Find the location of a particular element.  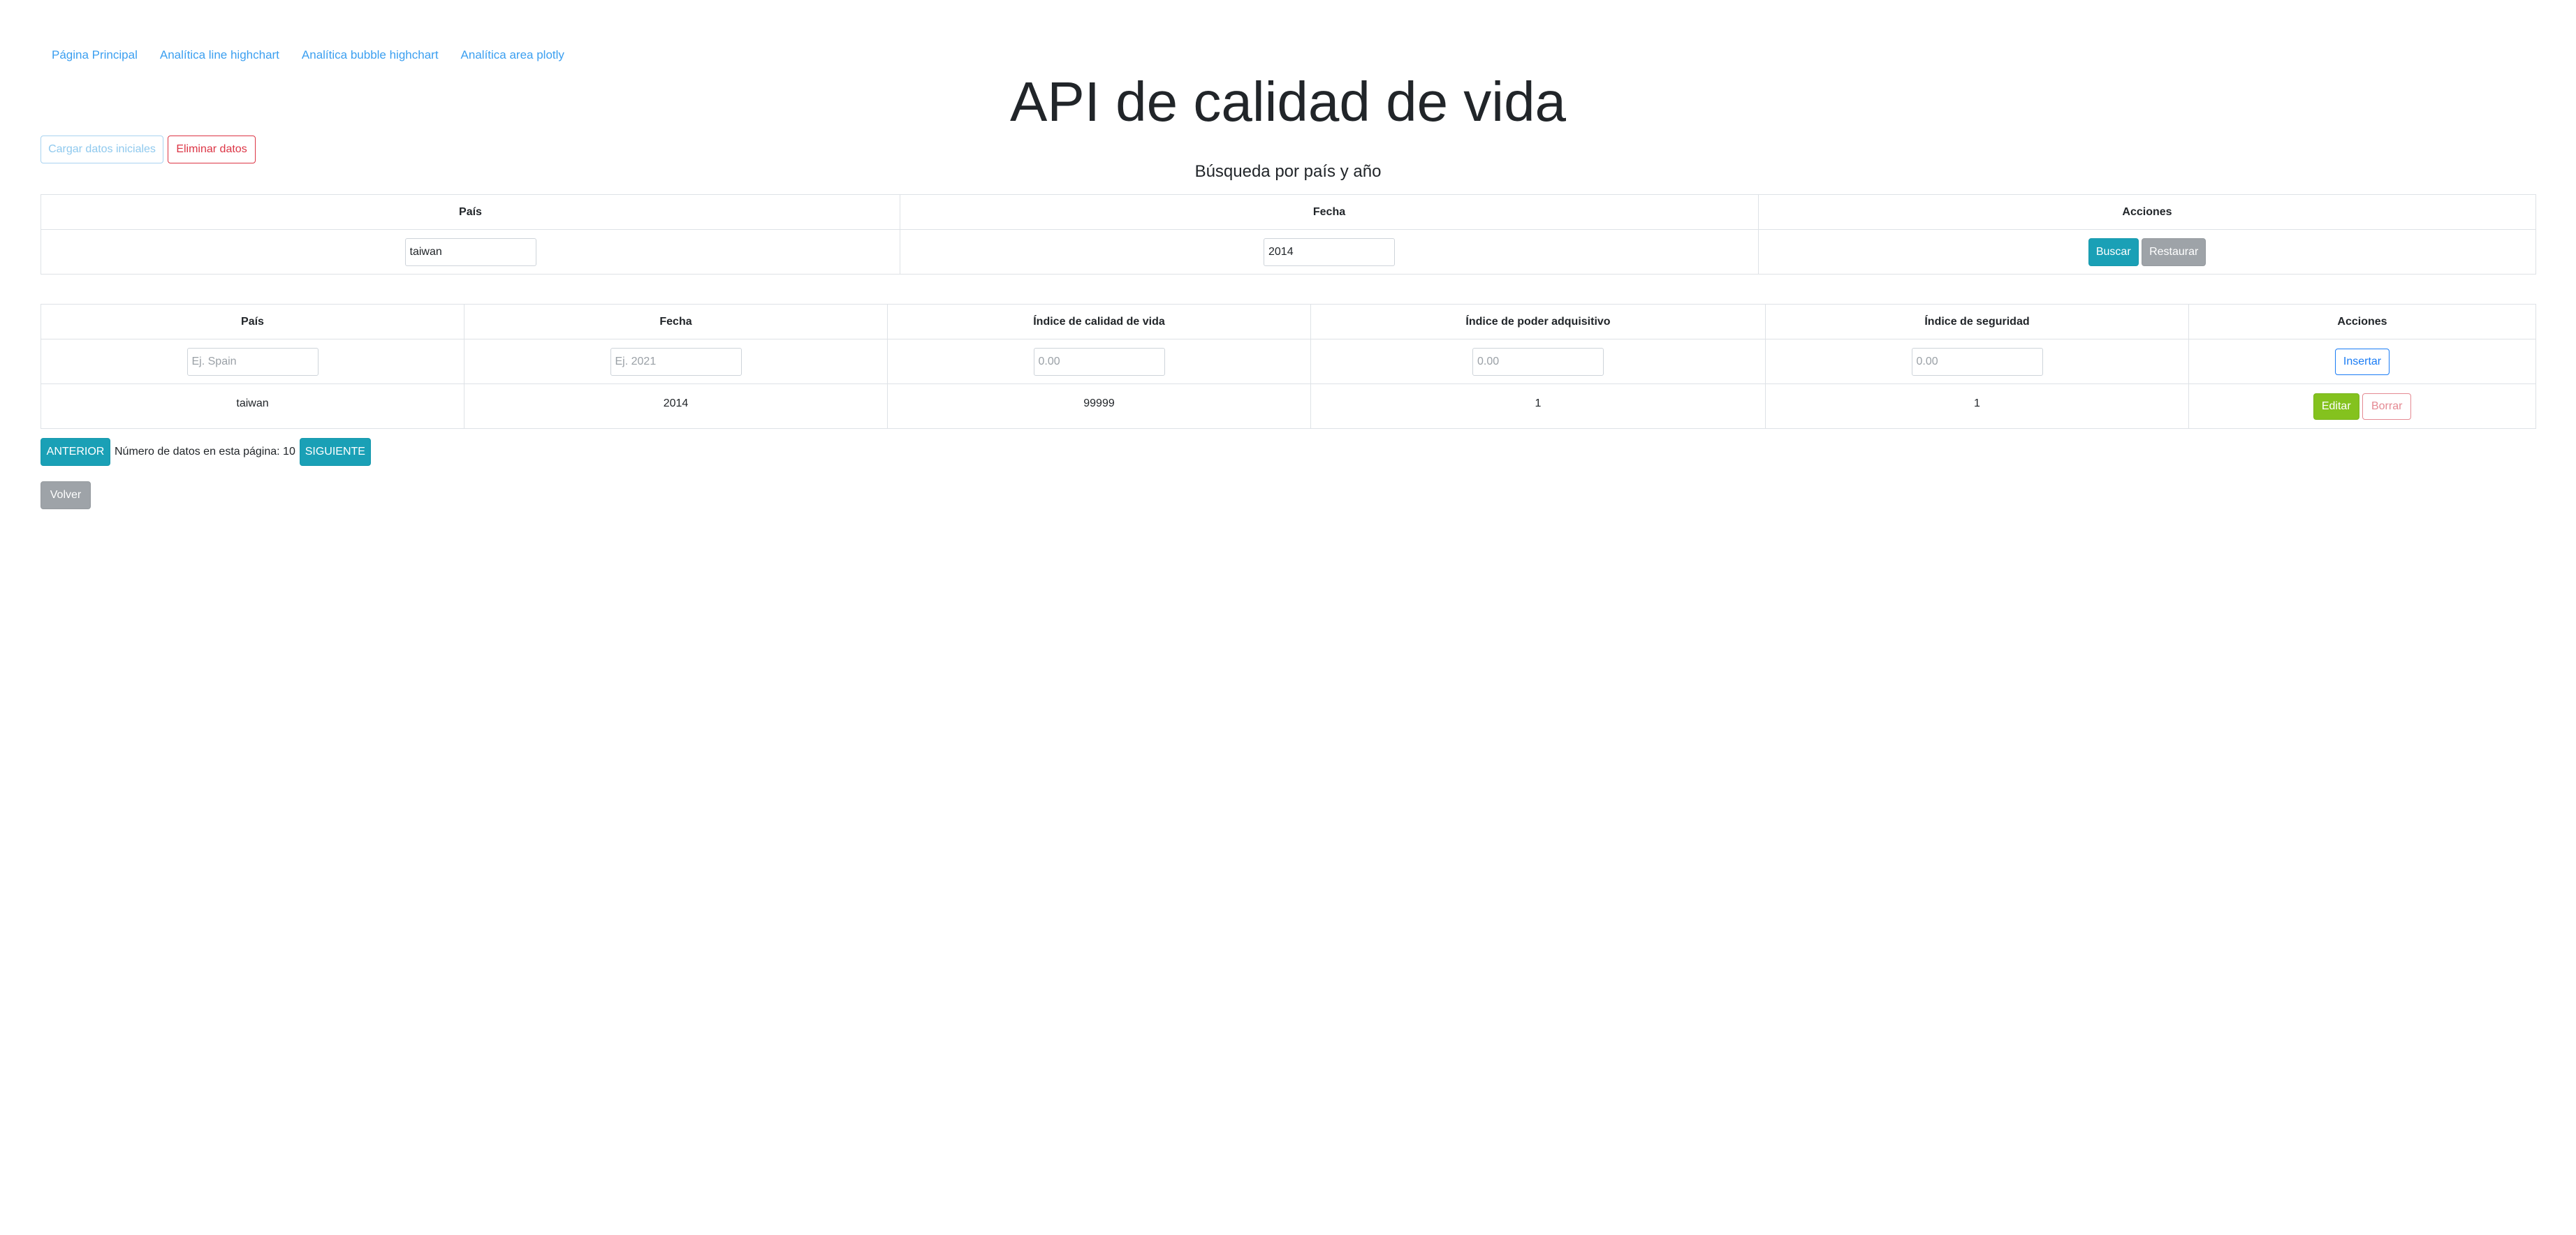

back-button: Volver is located at coordinates (66, 495).